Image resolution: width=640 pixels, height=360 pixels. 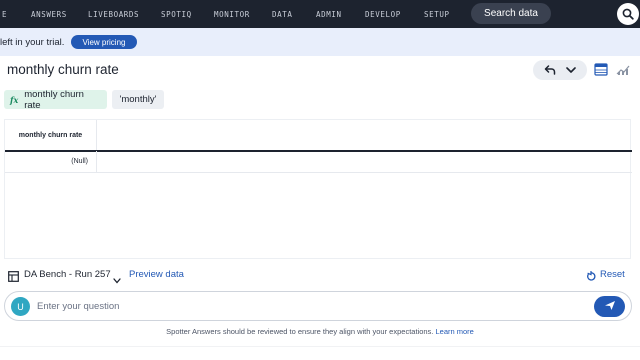 What do you see at coordinates (383, 14) in the screenshot?
I see `nav-item-develop: DEVELOP` at bounding box center [383, 14].